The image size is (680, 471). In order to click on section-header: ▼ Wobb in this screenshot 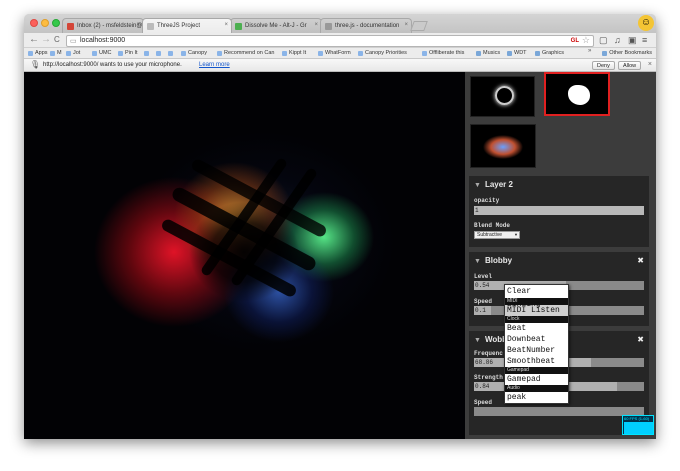, I will do `click(490, 339)`.